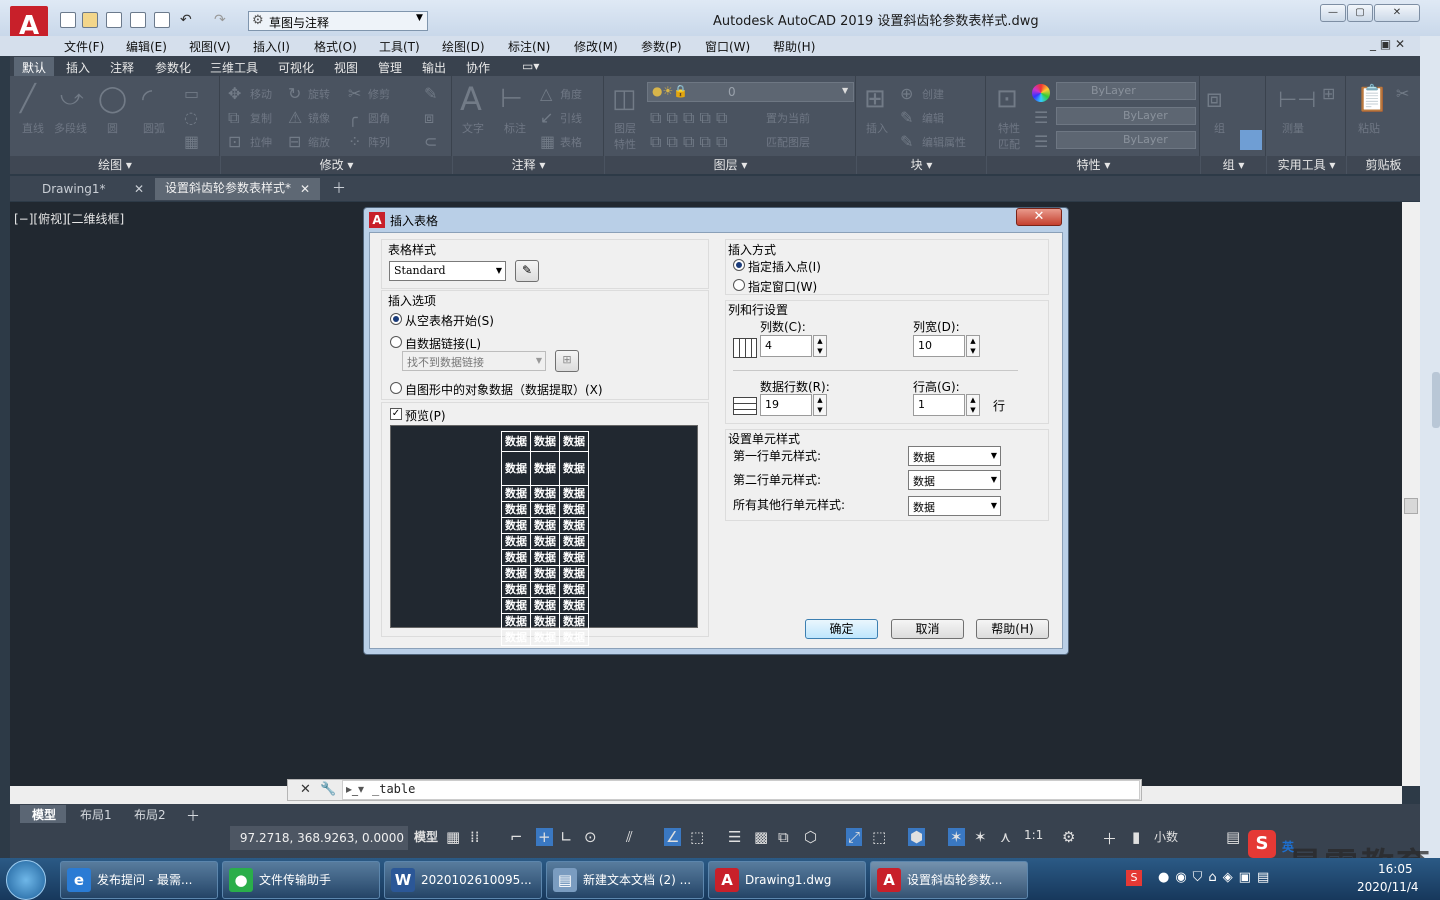 The width and height of the screenshot is (1440, 900). What do you see at coordinates (122, 67) in the screenshot?
I see `tab-annotate: 注释` at bounding box center [122, 67].